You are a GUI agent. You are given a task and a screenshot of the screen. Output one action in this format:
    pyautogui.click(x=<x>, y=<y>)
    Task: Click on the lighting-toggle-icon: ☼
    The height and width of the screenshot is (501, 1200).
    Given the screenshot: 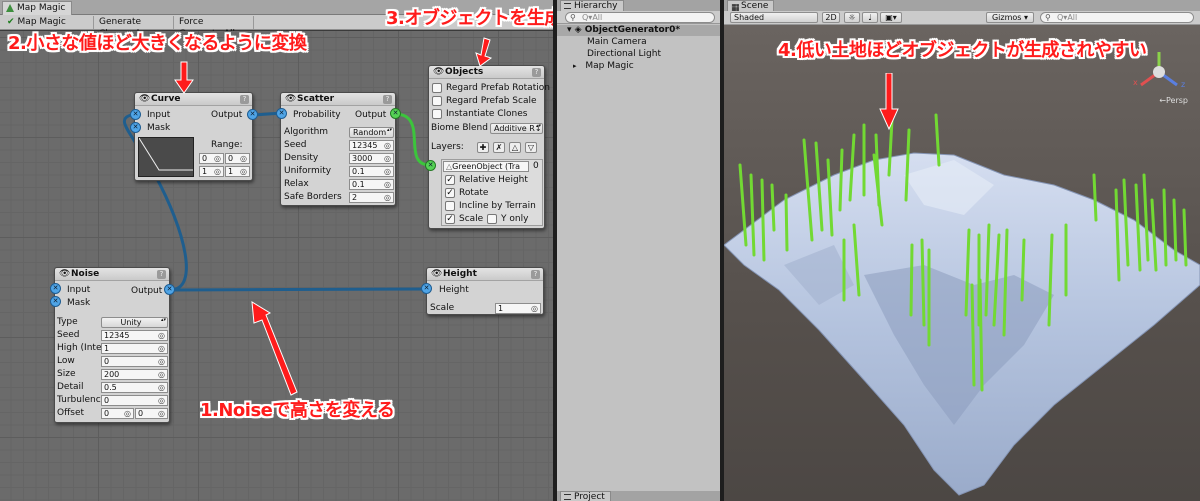 What is the action you would take?
    pyautogui.click(x=852, y=17)
    